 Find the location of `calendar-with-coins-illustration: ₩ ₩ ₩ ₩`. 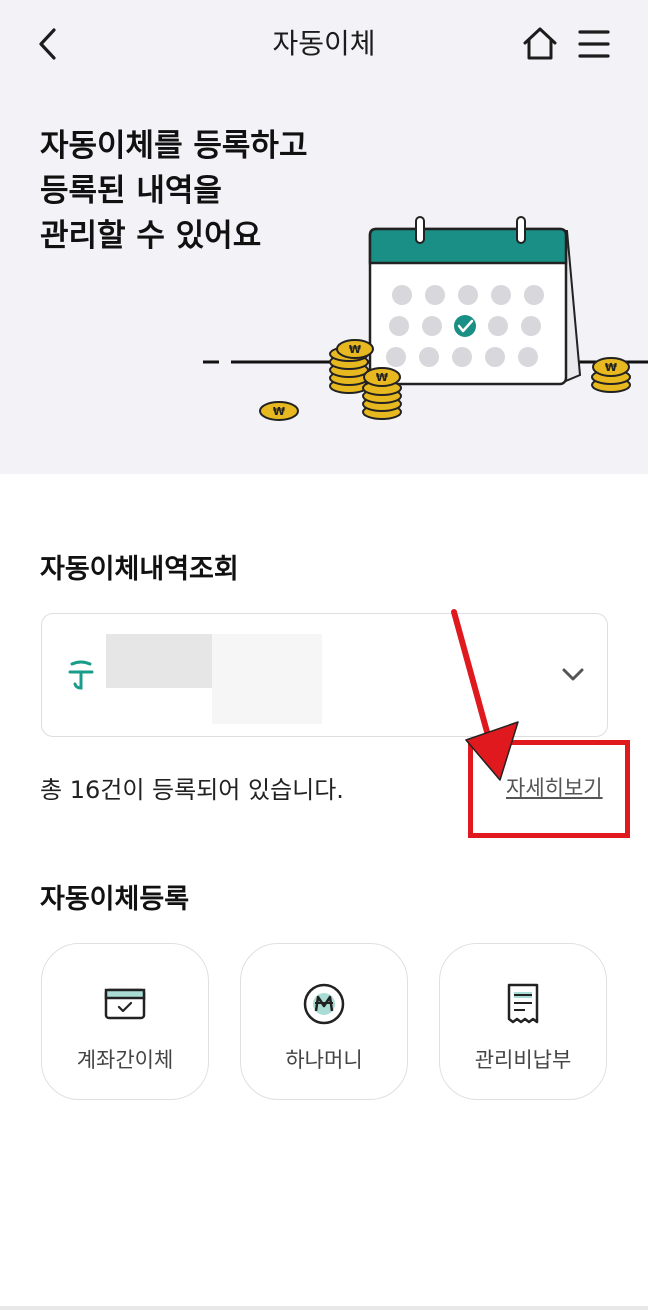

calendar-with-coins-illustration: ₩ ₩ ₩ ₩ is located at coordinates (425, 318).